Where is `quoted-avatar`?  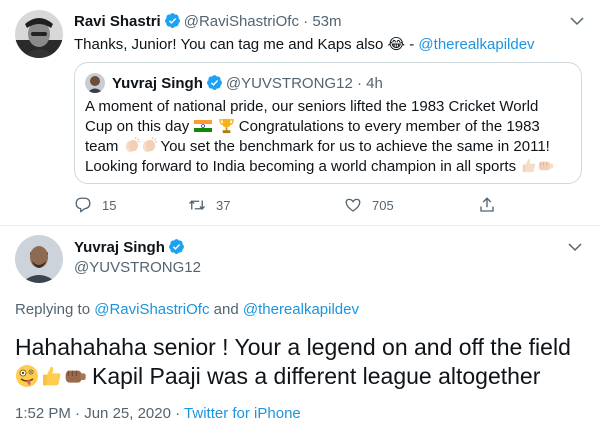 quoted-avatar is located at coordinates (95, 83).